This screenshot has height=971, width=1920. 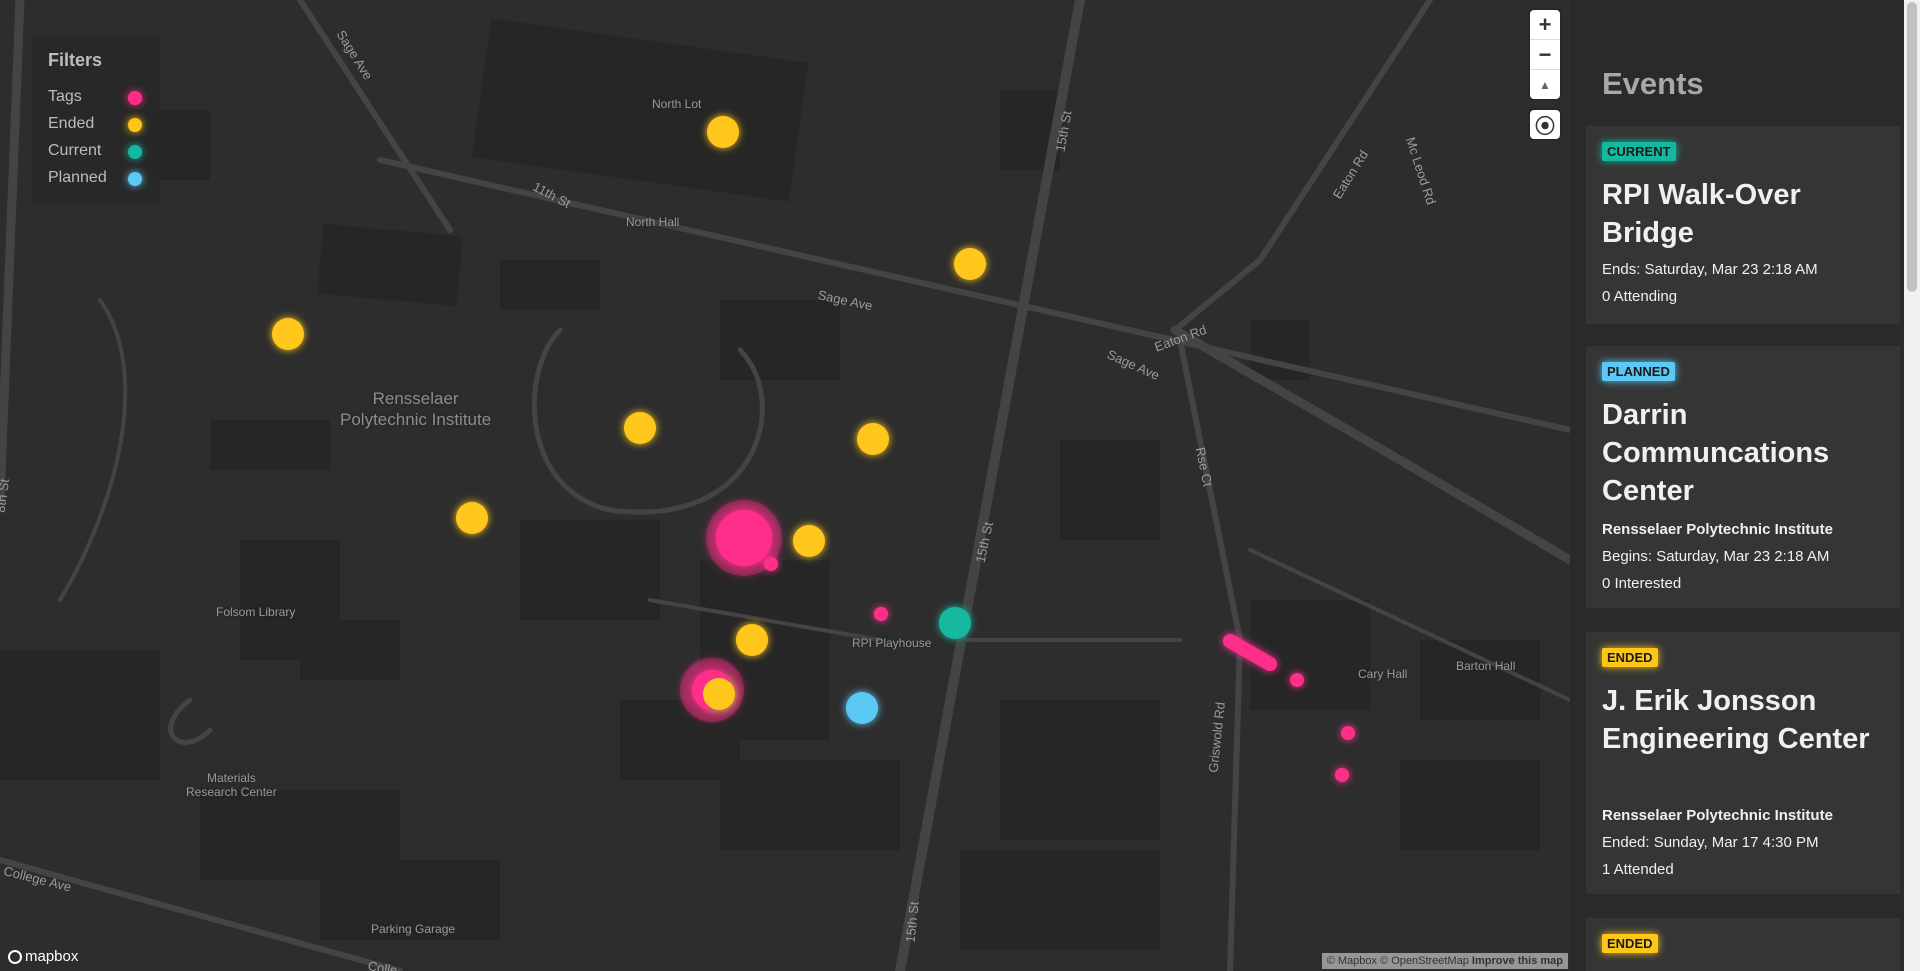 What do you see at coordinates (1397, 961) in the screenshot?
I see `attribution-text: © Mapbox © OpenStreetMap` at bounding box center [1397, 961].